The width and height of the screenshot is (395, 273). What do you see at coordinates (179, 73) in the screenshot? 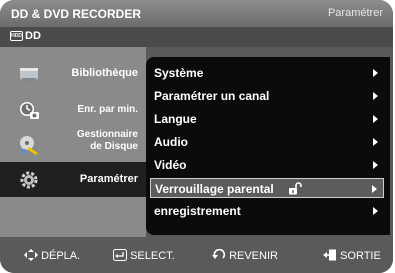
I see `menu-item-label: Système` at bounding box center [179, 73].